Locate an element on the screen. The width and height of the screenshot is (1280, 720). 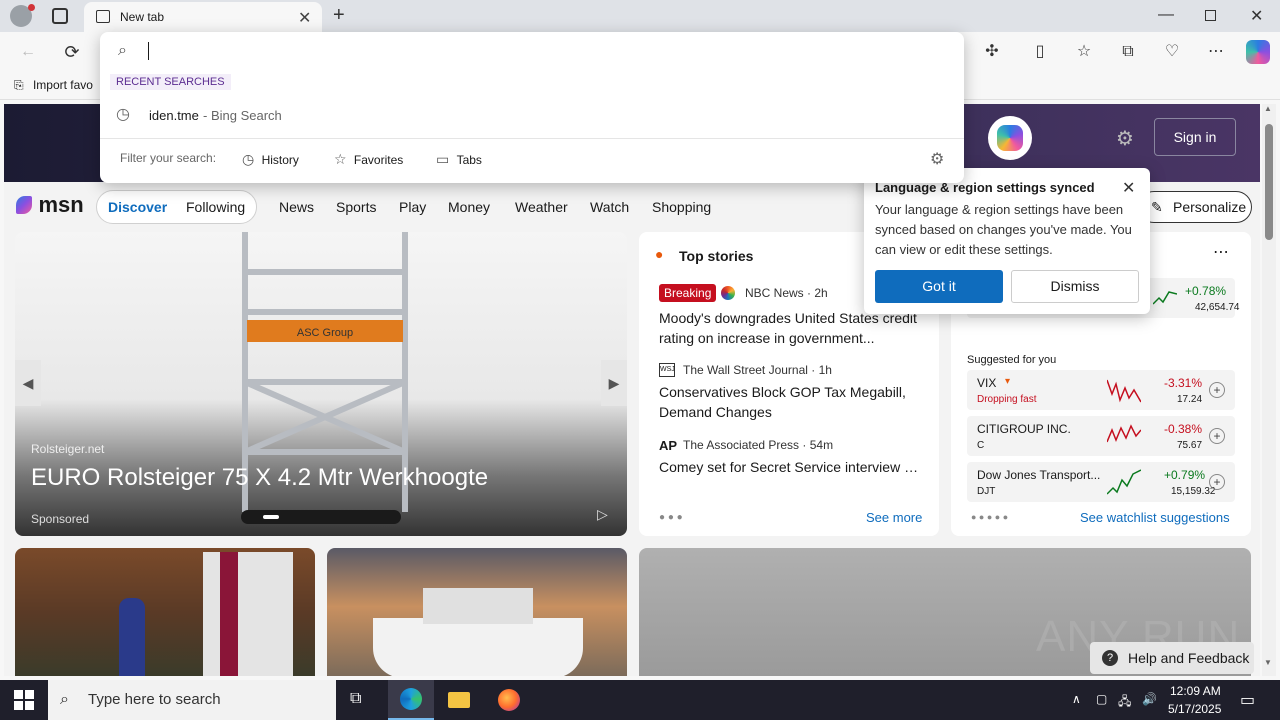
filter-favorites-label: Favorites is located at coordinates (378, 160).